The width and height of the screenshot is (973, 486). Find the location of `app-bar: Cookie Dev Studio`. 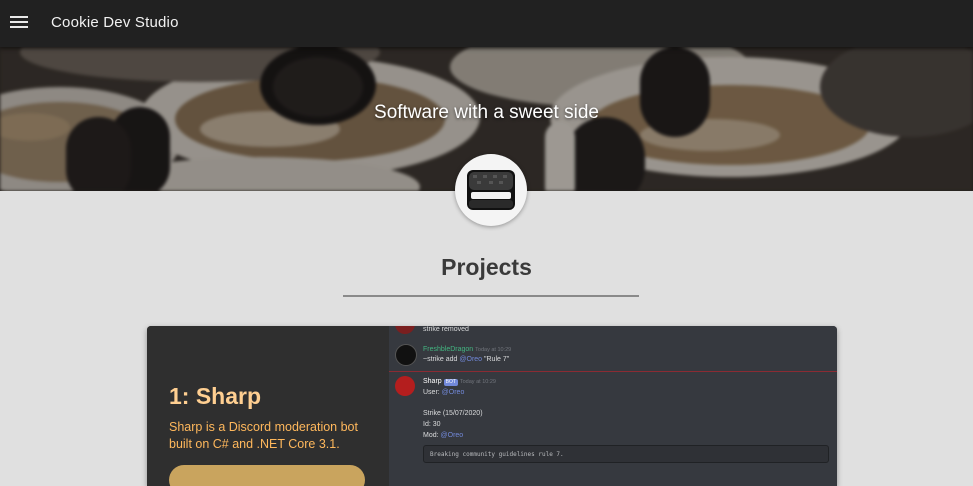

app-bar: Cookie Dev Studio is located at coordinates (486, 23).